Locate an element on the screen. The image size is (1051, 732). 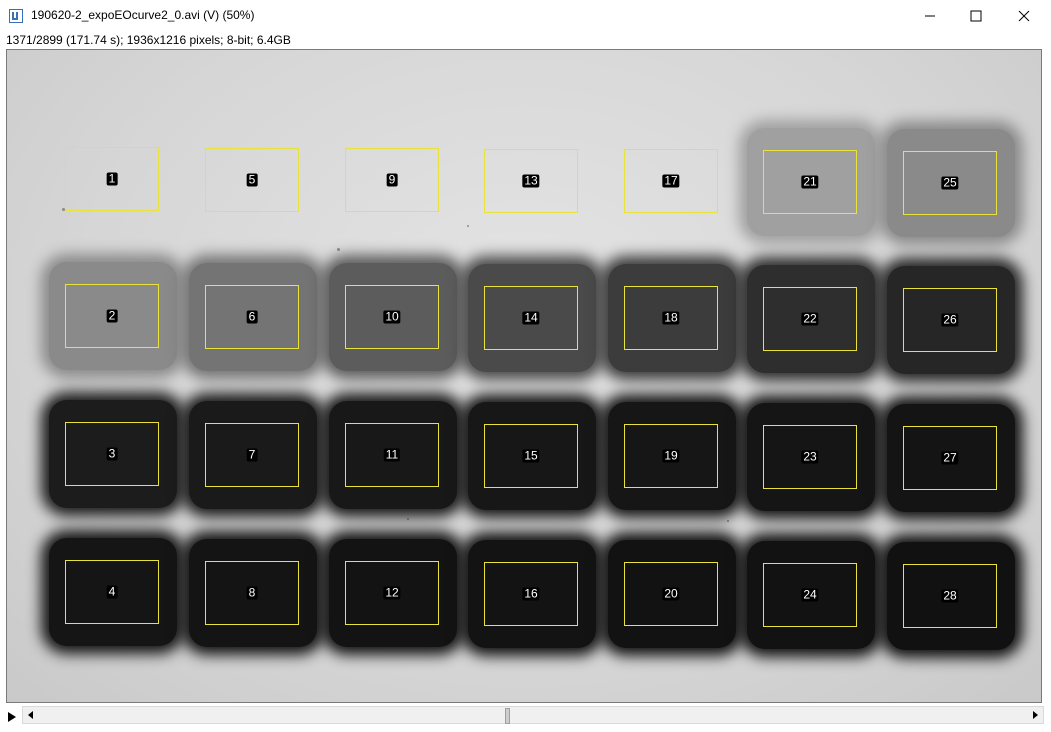
window-title: 190620-2_expoEOcurve2_0.avi (V) (50%) is located at coordinates (143, 15).